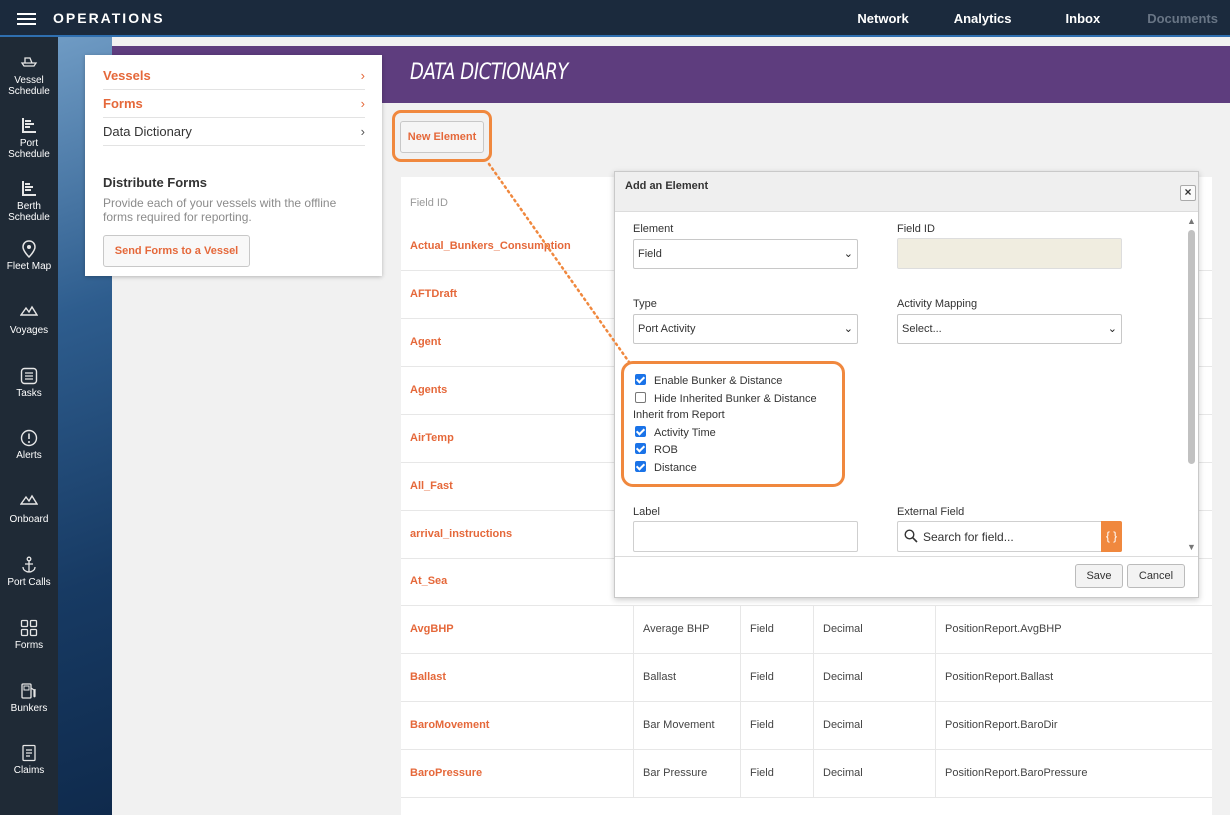  Describe the element at coordinates (726, 399) in the screenshot. I see `hide-inherited-checkbox: Hide Inherited Bunker & Distance` at that location.